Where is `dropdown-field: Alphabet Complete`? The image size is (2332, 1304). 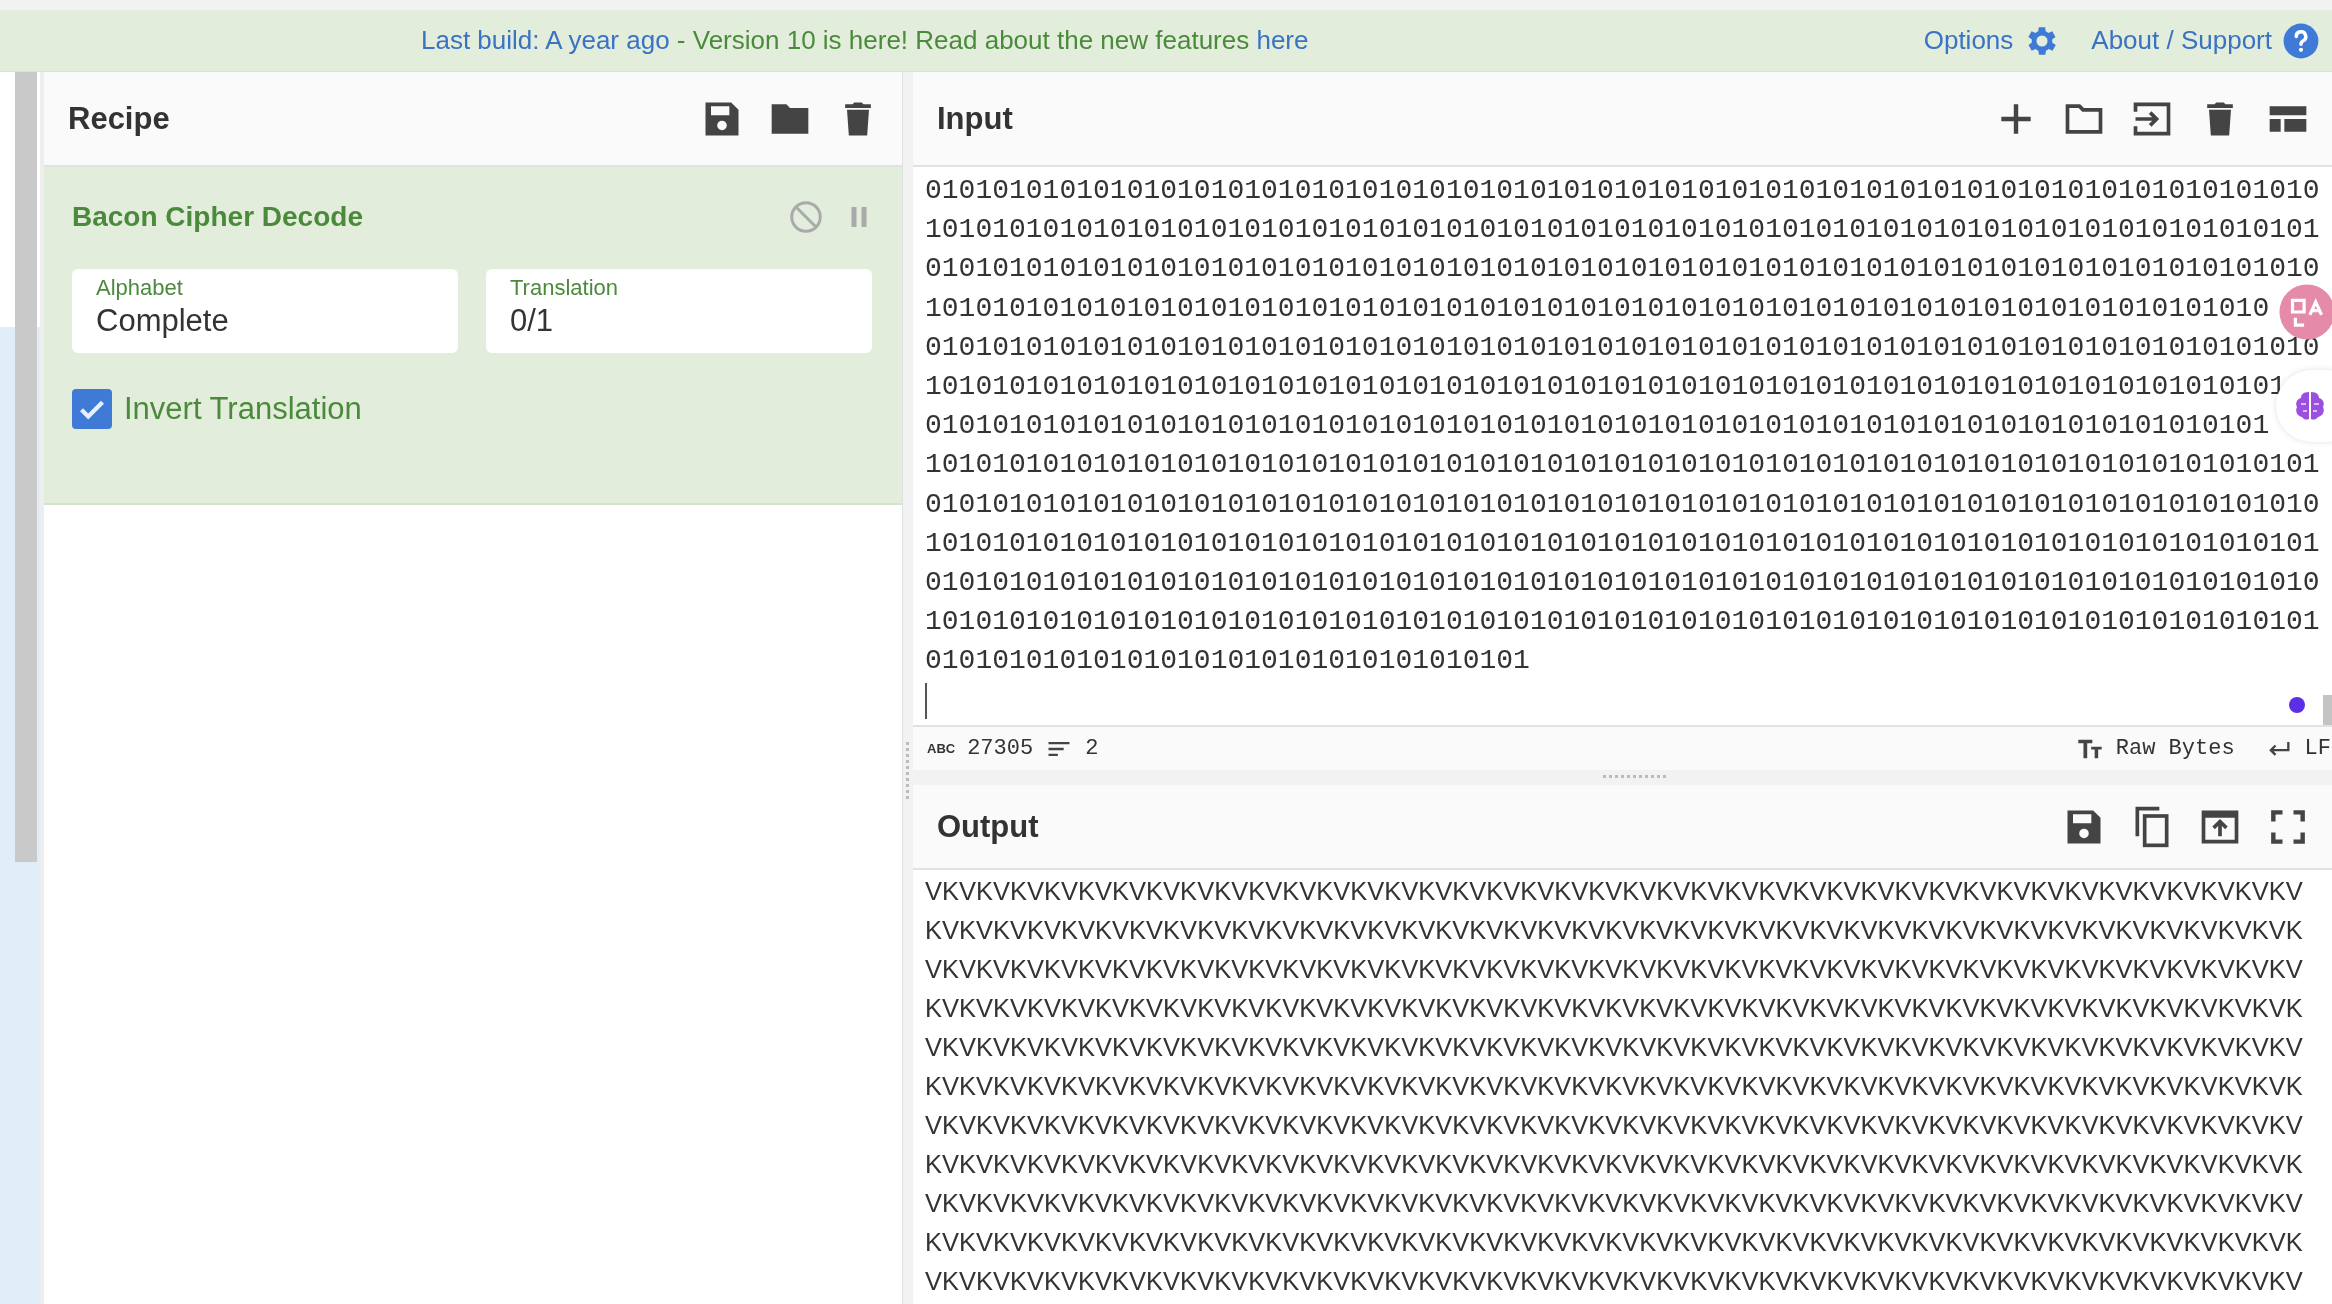
dropdown-field: Alphabet Complete is located at coordinates (265, 311).